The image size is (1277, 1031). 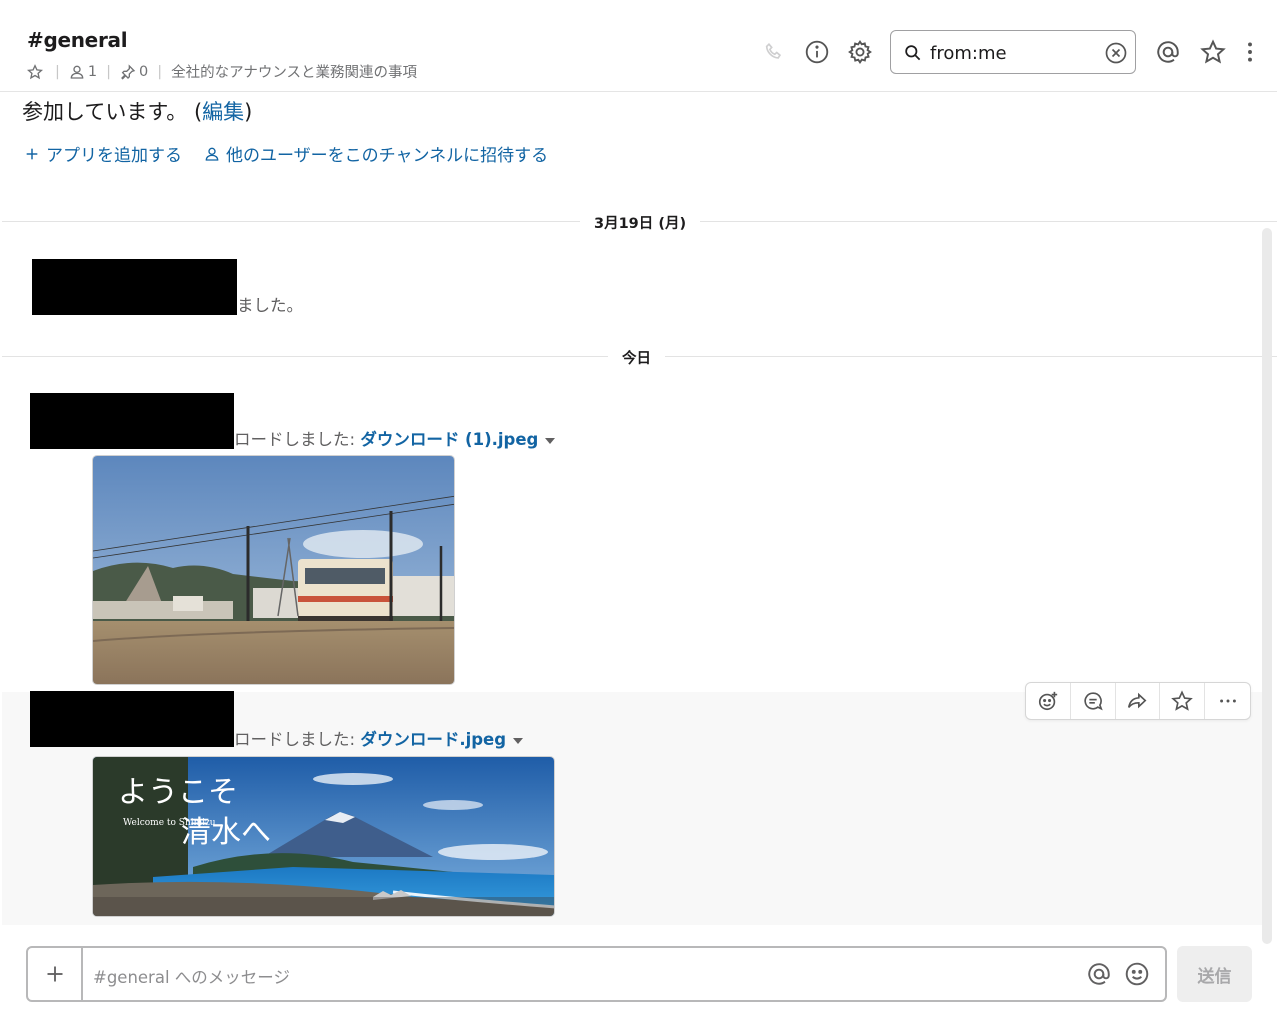 What do you see at coordinates (1048, 701) in the screenshot?
I see `add-reaction-icon` at bounding box center [1048, 701].